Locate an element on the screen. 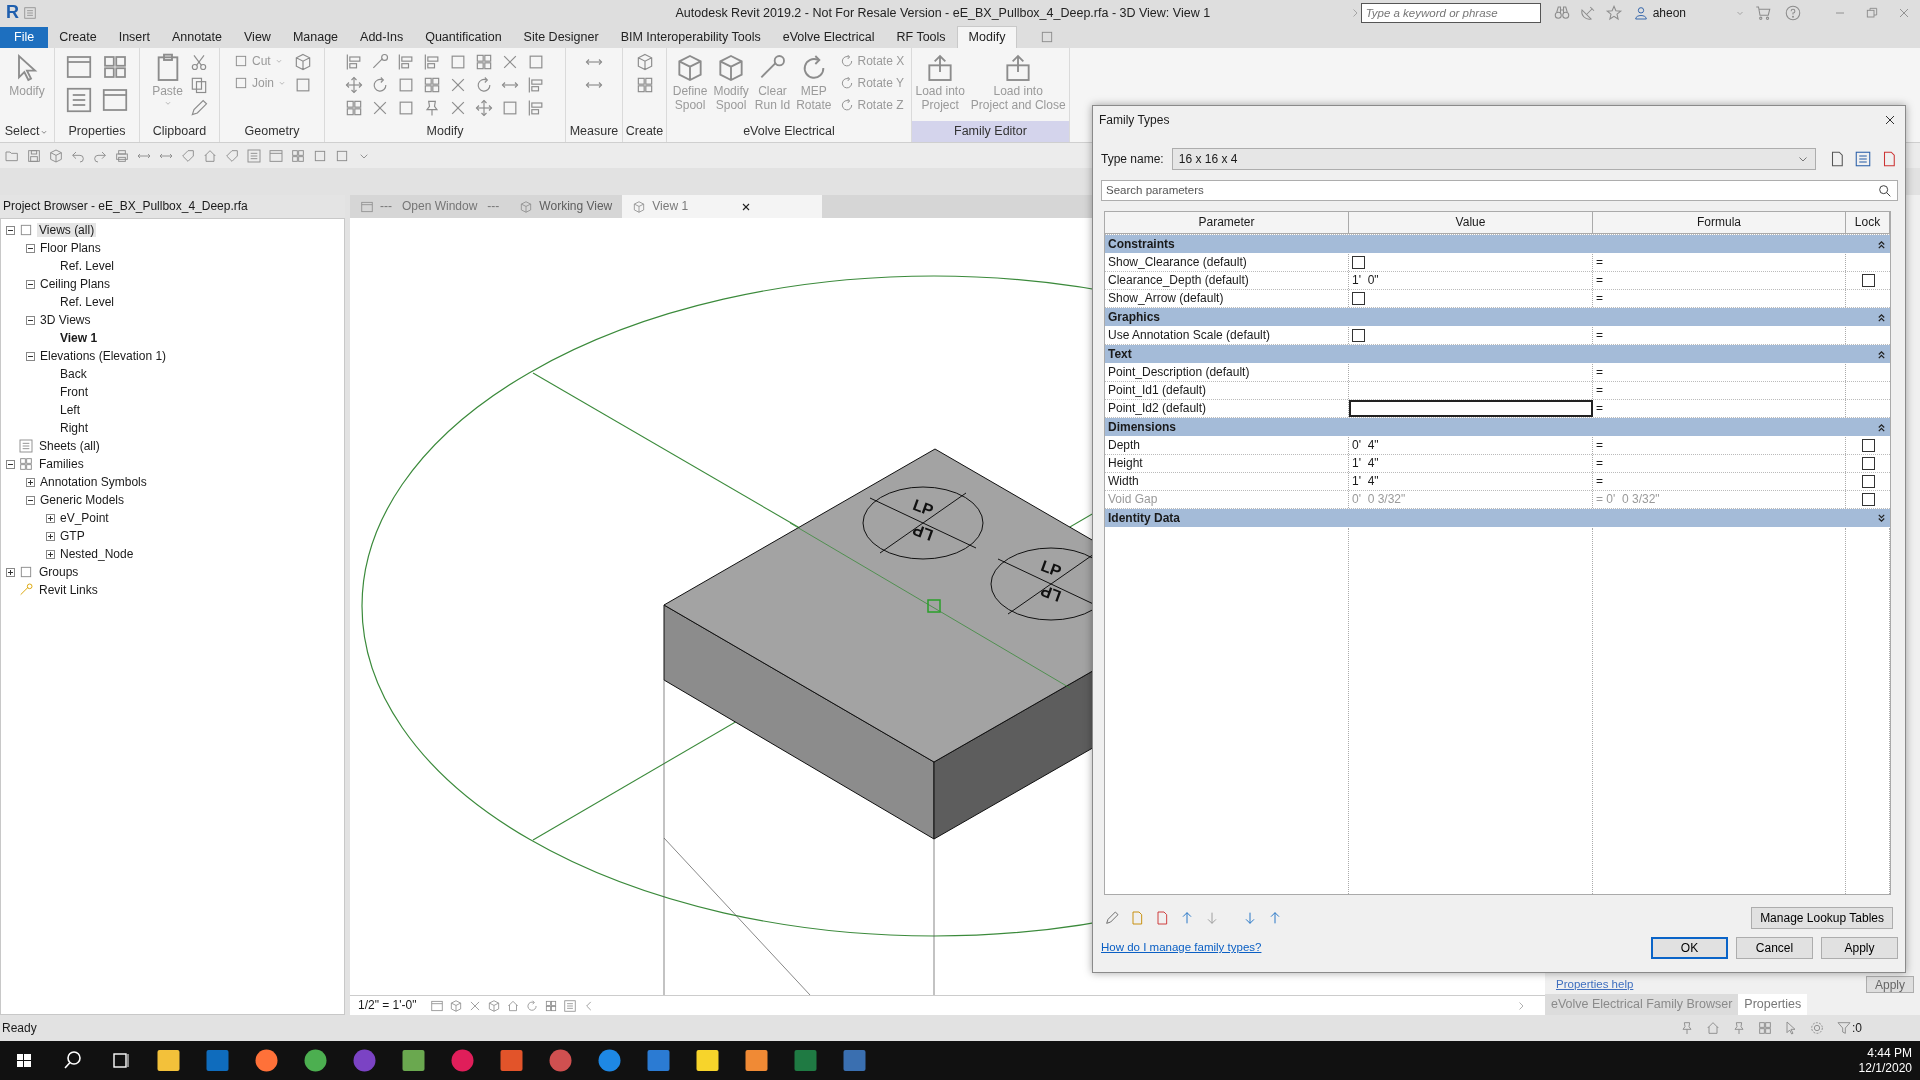 Image resolution: width=1920 pixels, height=1080 pixels. group-header: Text is located at coordinates (1497, 354).